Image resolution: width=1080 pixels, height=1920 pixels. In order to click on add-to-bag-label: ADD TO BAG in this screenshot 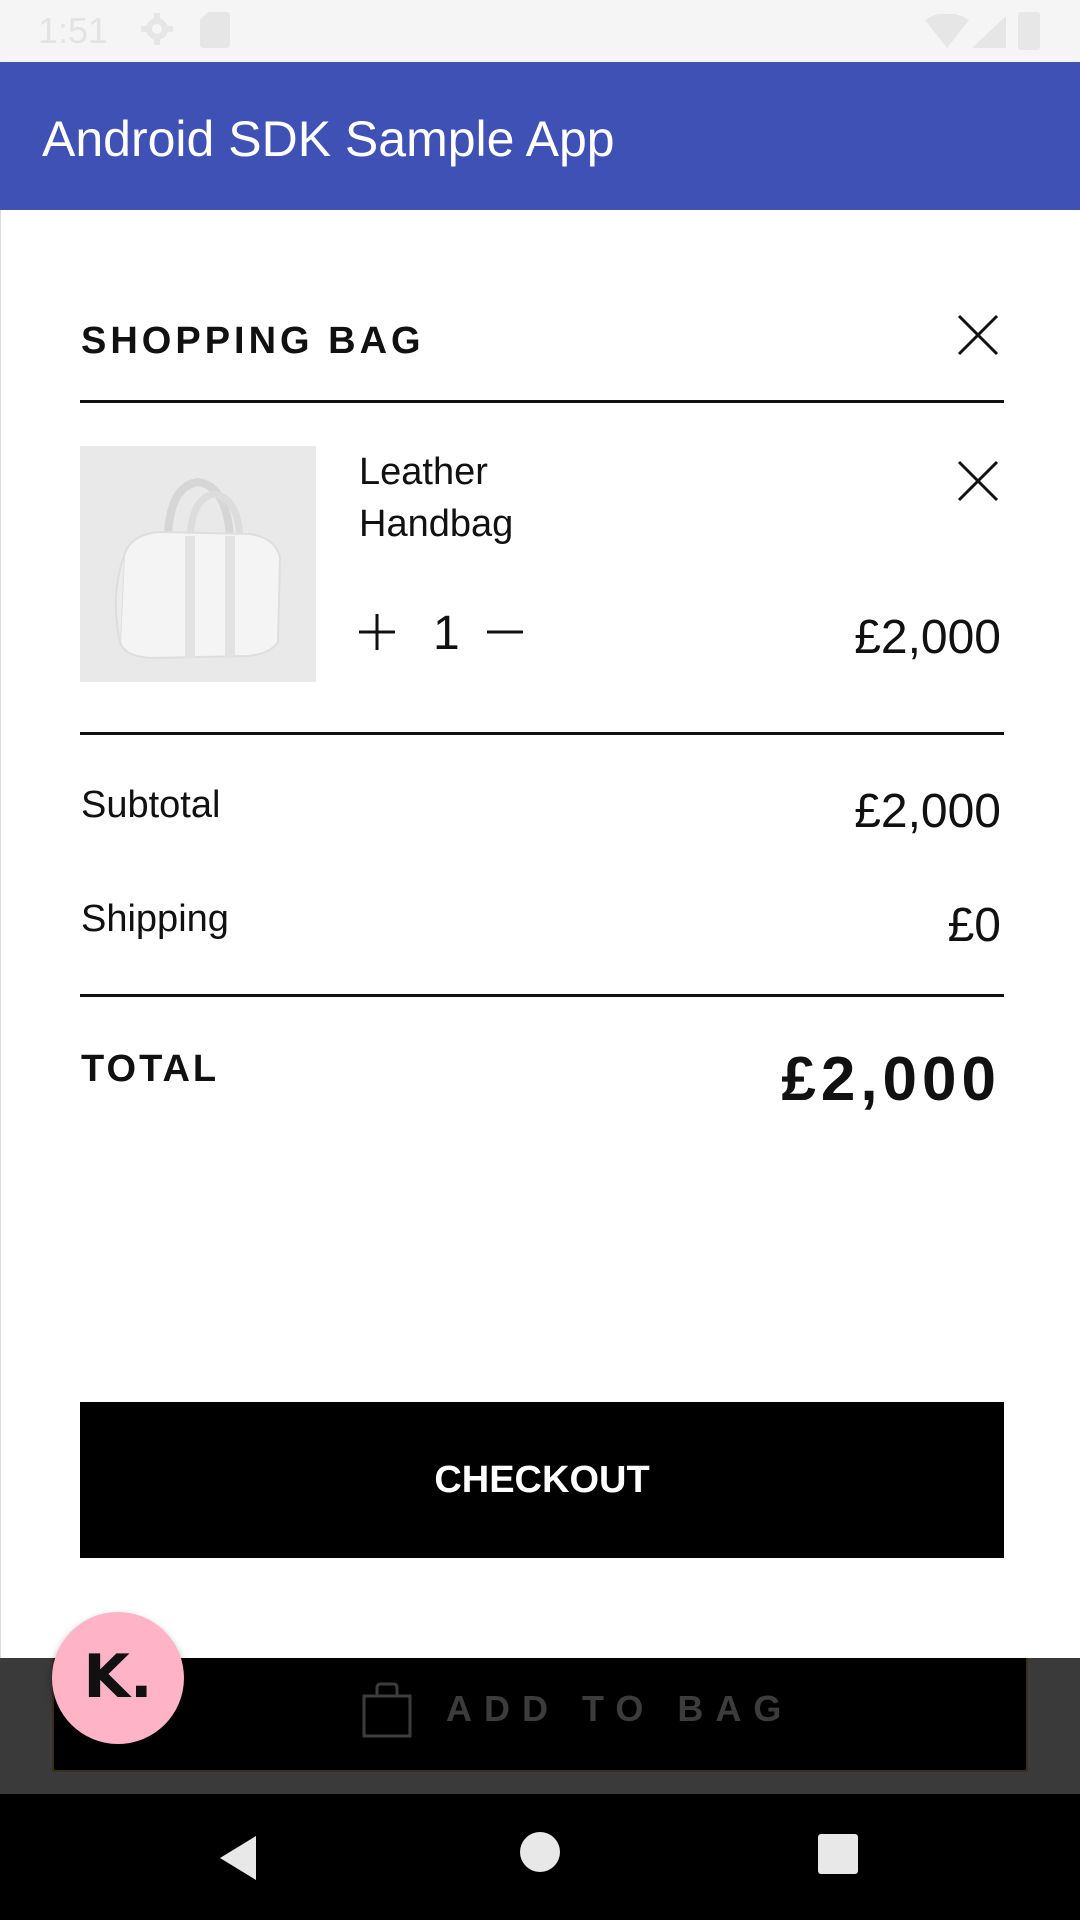, I will do `click(620, 1708)`.